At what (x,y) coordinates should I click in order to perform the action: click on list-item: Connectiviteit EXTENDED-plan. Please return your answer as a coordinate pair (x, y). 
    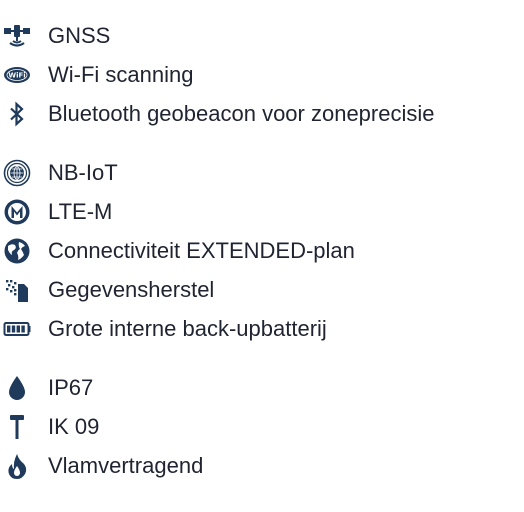
    Looking at the image, I should click on (262, 250).